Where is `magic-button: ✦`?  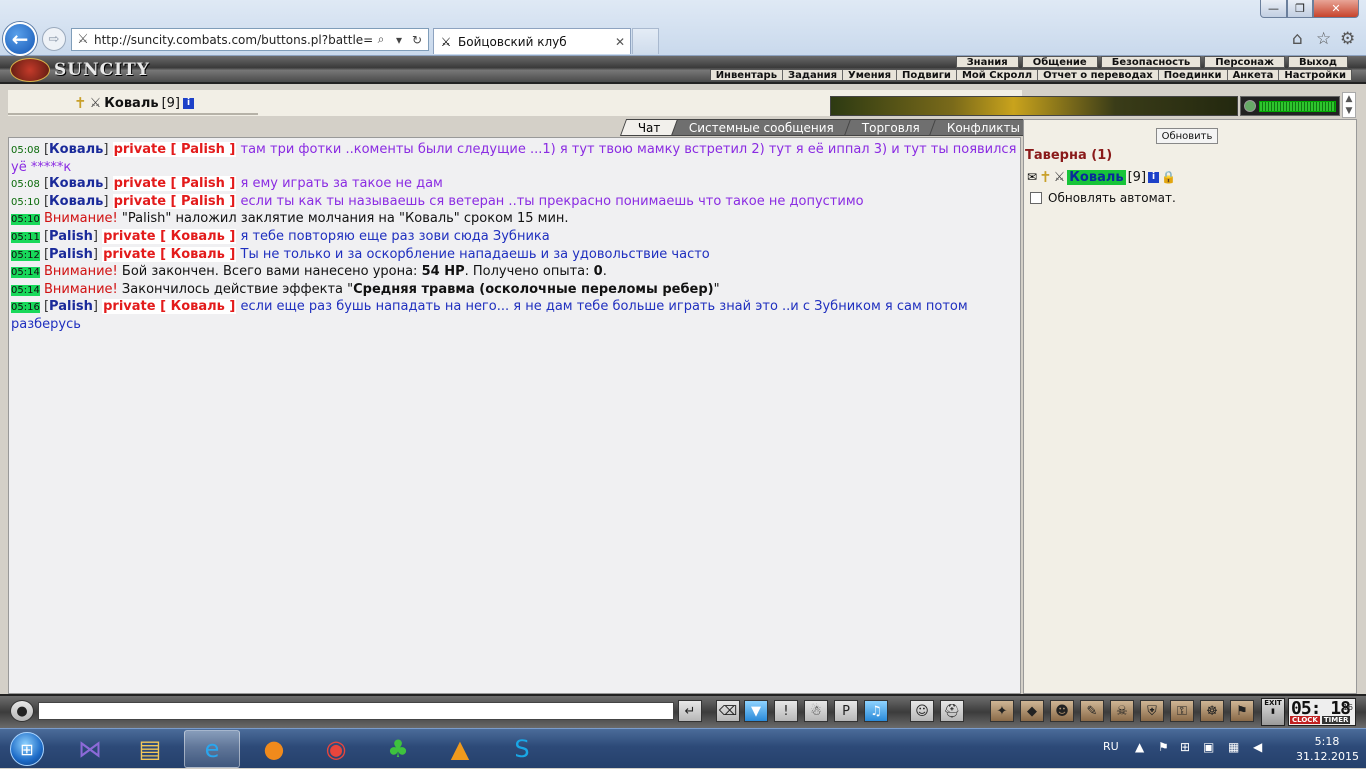
magic-button: ✦ is located at coordinates (1002, 711).